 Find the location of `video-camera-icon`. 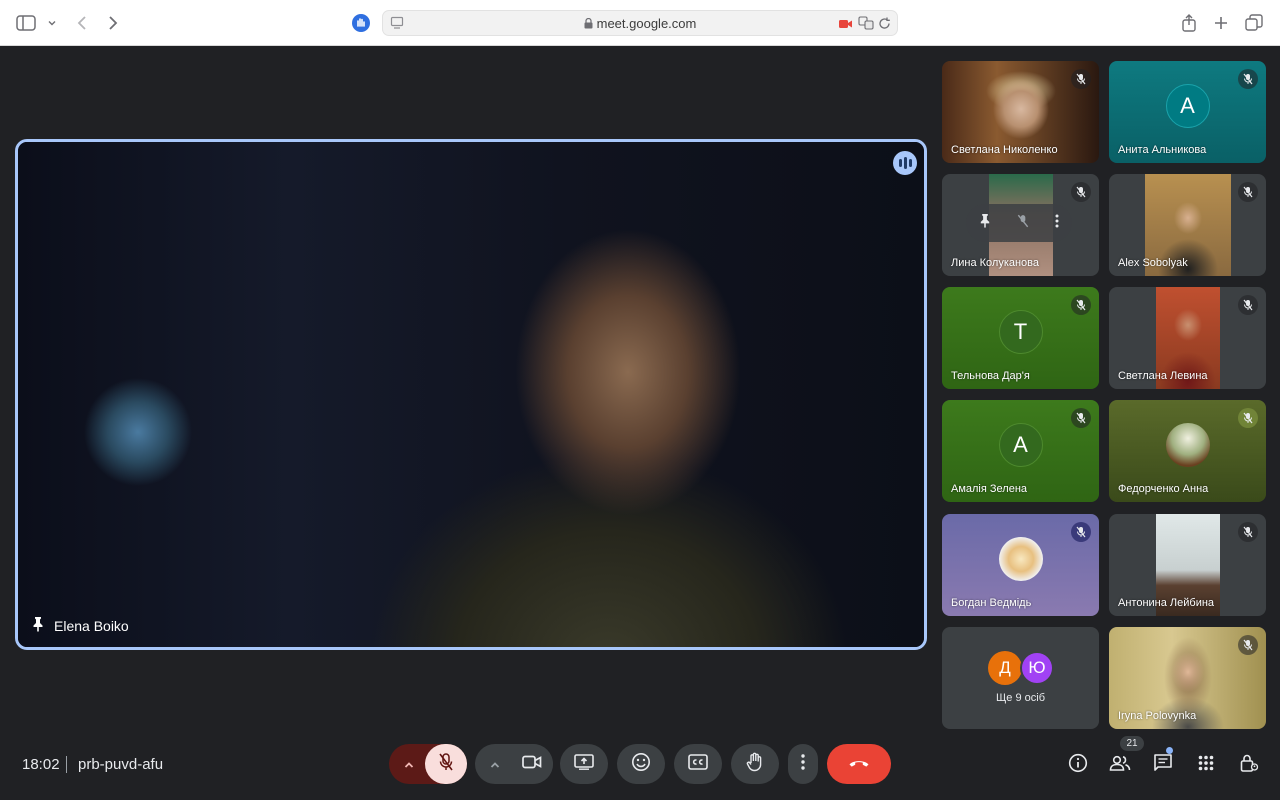

video-camera-icon is located at coordinates (532, 764).